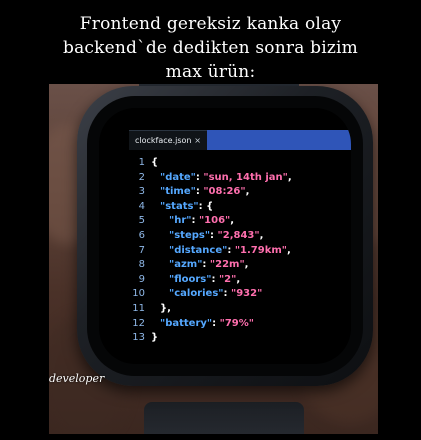 The height and width of the screenshot is (440, 421). What do you see at coordinates (216, 235) in the screenshot?
I see `code-text: "steps": "2,843",` at bounding box center [216, 235].